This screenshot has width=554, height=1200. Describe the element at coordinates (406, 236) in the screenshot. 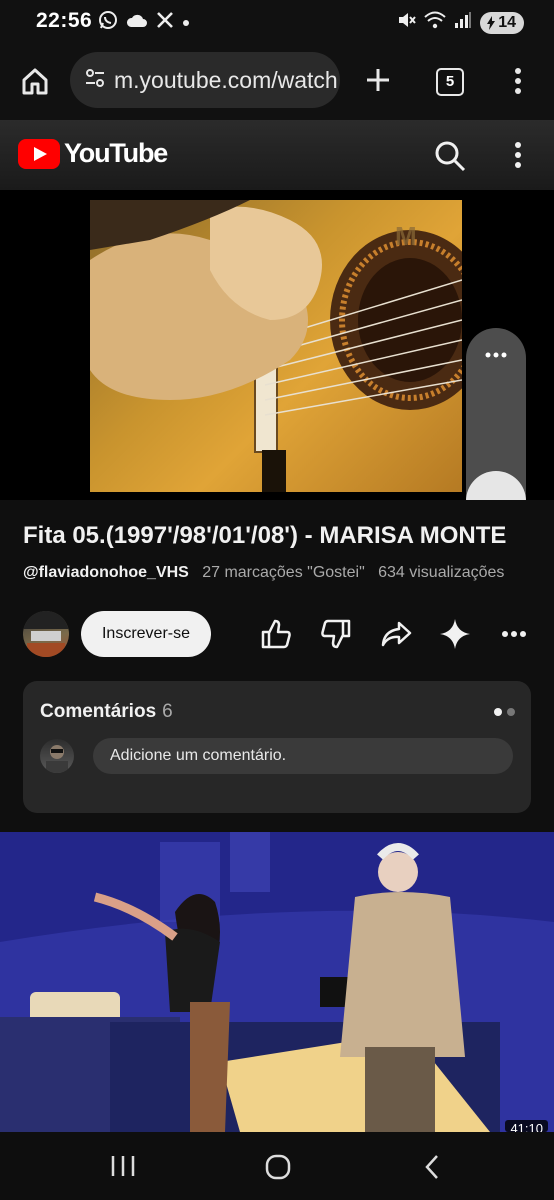

I see `svg-text: M` at that location.